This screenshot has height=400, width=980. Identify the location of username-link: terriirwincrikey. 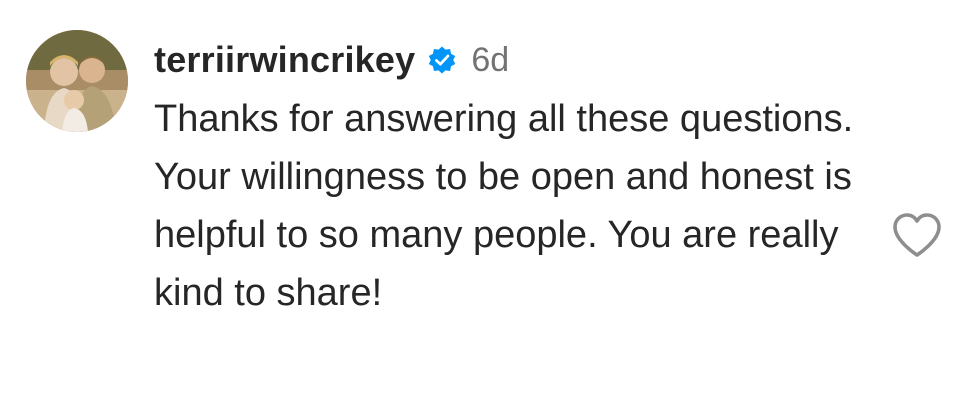
(284, 60).